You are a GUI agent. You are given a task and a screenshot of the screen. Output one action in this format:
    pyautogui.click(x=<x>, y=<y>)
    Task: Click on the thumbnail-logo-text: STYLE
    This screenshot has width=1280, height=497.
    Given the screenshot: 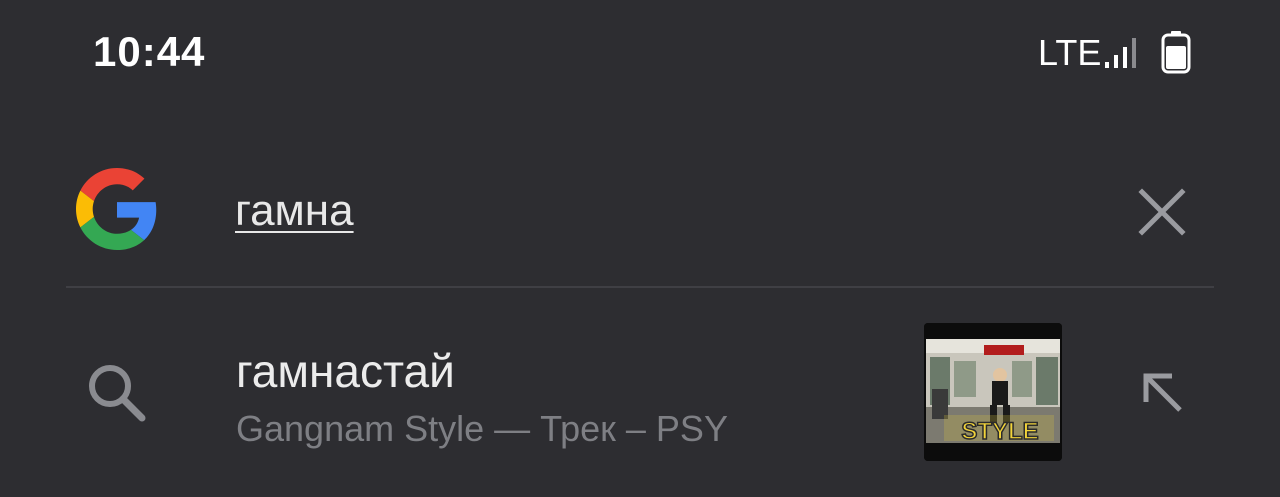 What is the action you would take?
    pyautogui.click(x=999, y=431)
    